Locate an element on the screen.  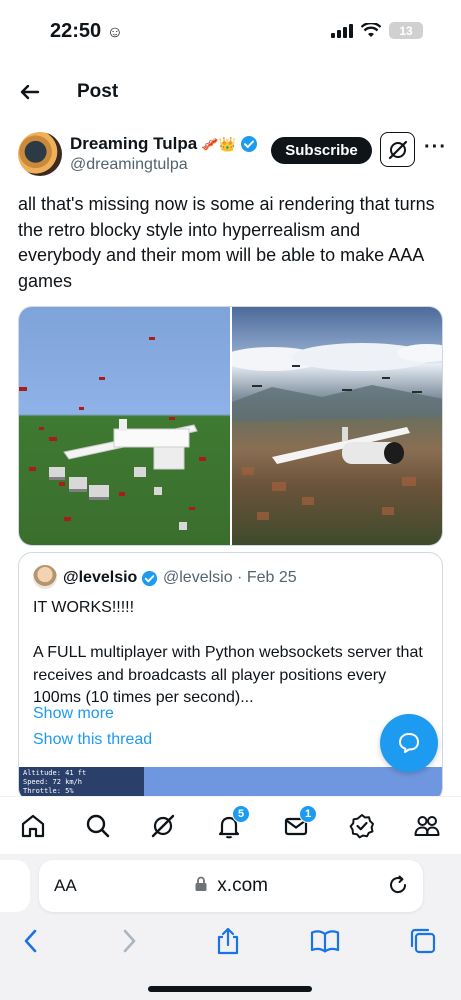
people-icon is located at coordinates (427, 826).